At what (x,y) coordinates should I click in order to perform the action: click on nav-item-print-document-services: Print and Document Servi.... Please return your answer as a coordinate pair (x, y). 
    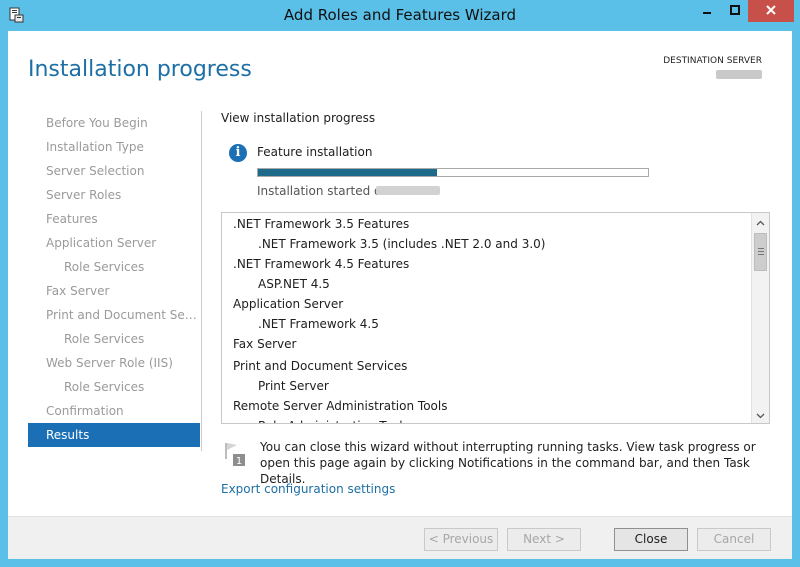
    Looking at the image, I should click on (123, 315).